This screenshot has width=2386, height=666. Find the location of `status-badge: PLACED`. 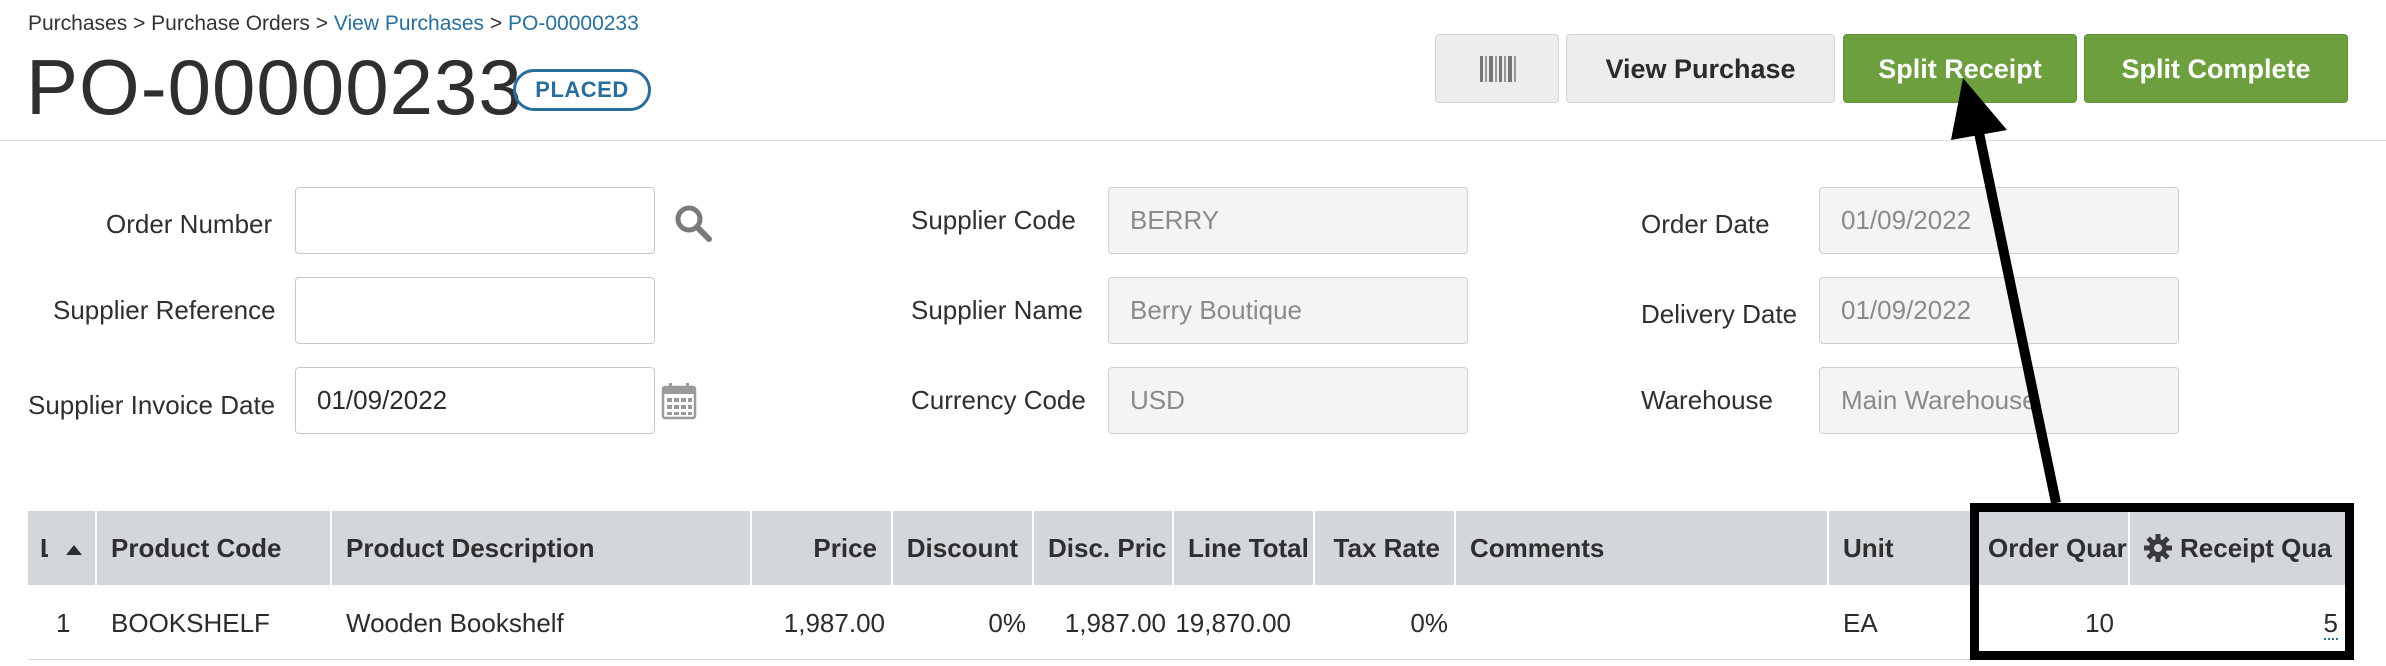

status-badge: PLACED is located at coordinates (582, 90).